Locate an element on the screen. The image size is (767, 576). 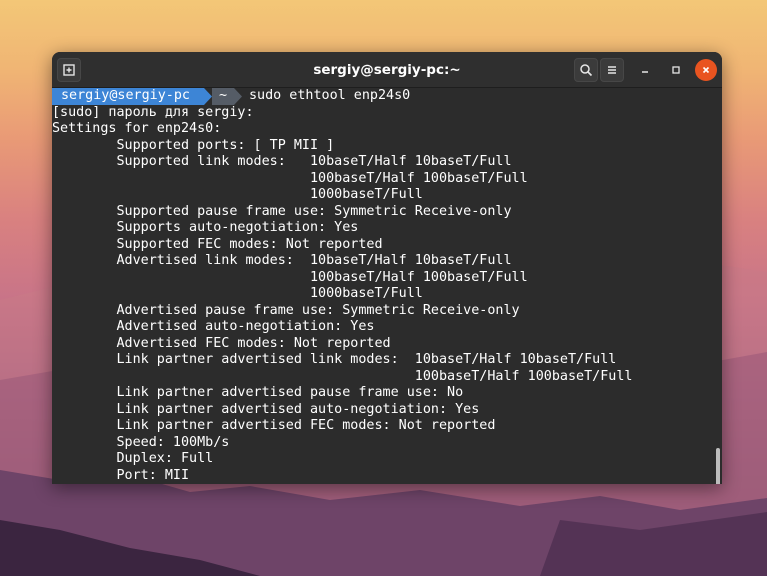
scrollbar-thumb is located at coordinates (718, 466).